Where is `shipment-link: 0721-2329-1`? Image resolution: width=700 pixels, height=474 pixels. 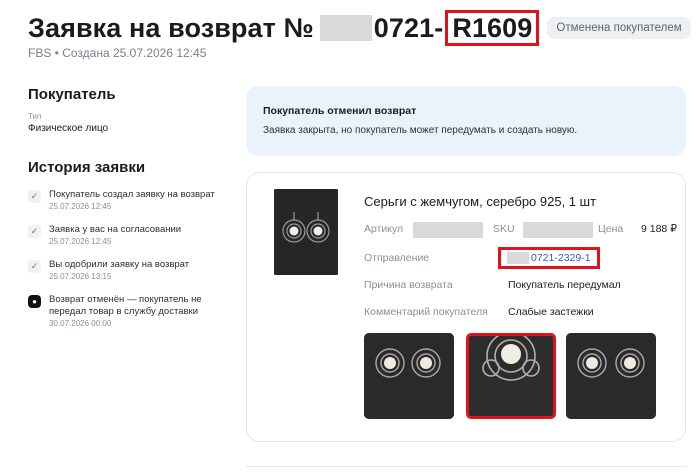 shipment-link: 0721-2329-1 is located at coordinates (549, 258).